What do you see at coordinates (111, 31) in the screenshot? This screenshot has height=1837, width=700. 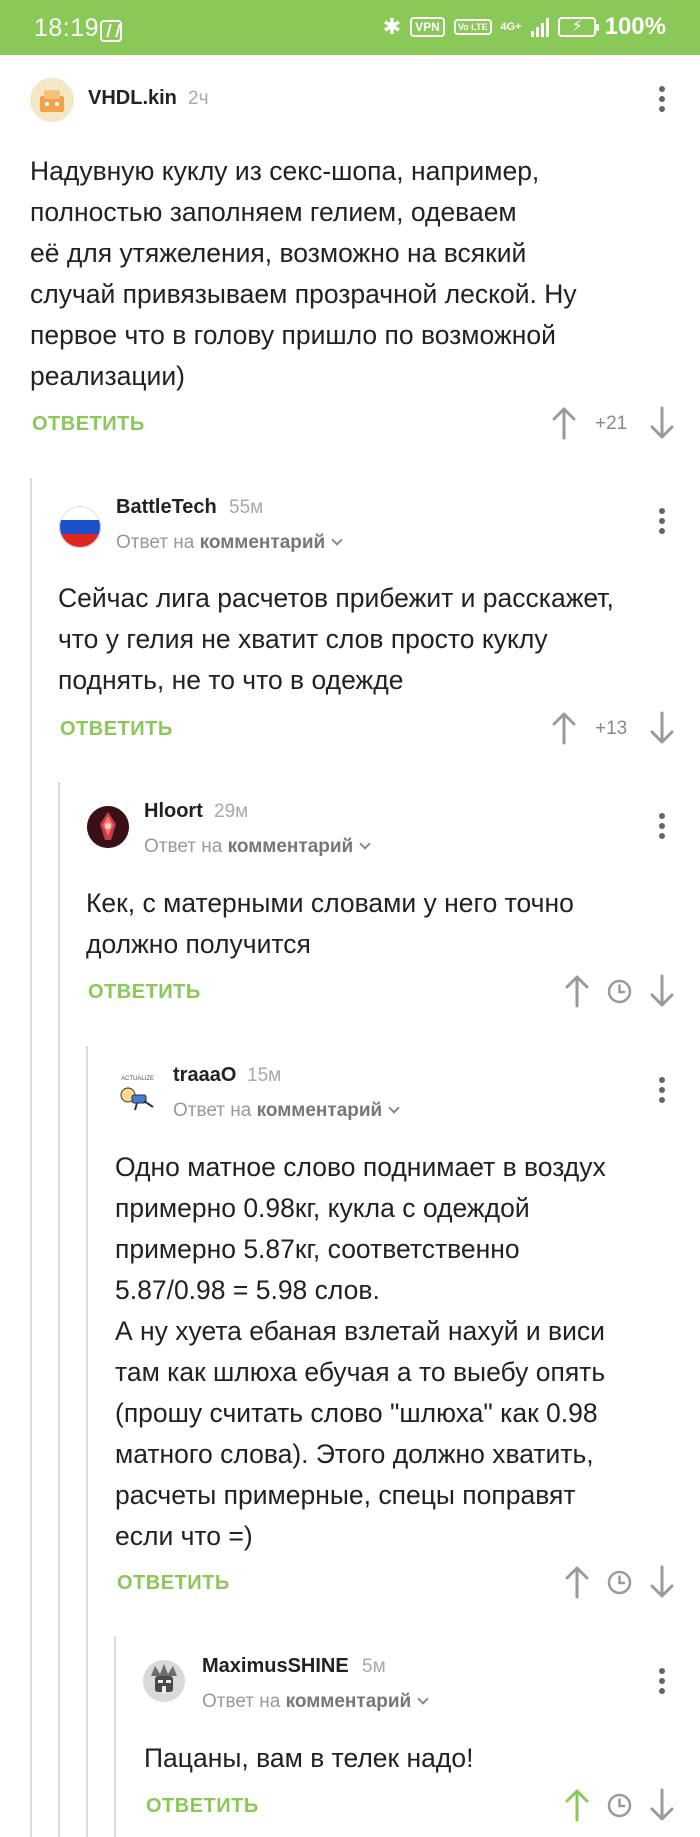 I see `nfc-icon` at bounding box center [111, 31].